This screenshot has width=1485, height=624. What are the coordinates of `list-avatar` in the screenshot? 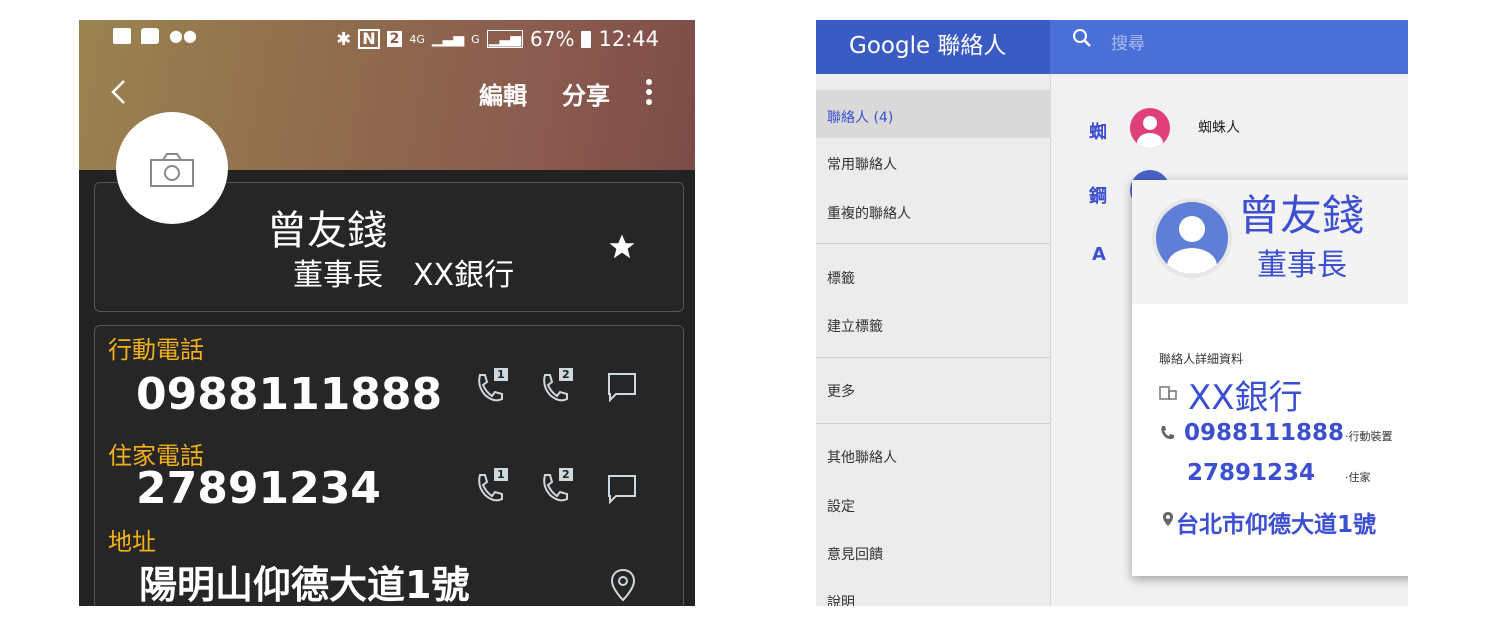 It's located at (1150, 128).